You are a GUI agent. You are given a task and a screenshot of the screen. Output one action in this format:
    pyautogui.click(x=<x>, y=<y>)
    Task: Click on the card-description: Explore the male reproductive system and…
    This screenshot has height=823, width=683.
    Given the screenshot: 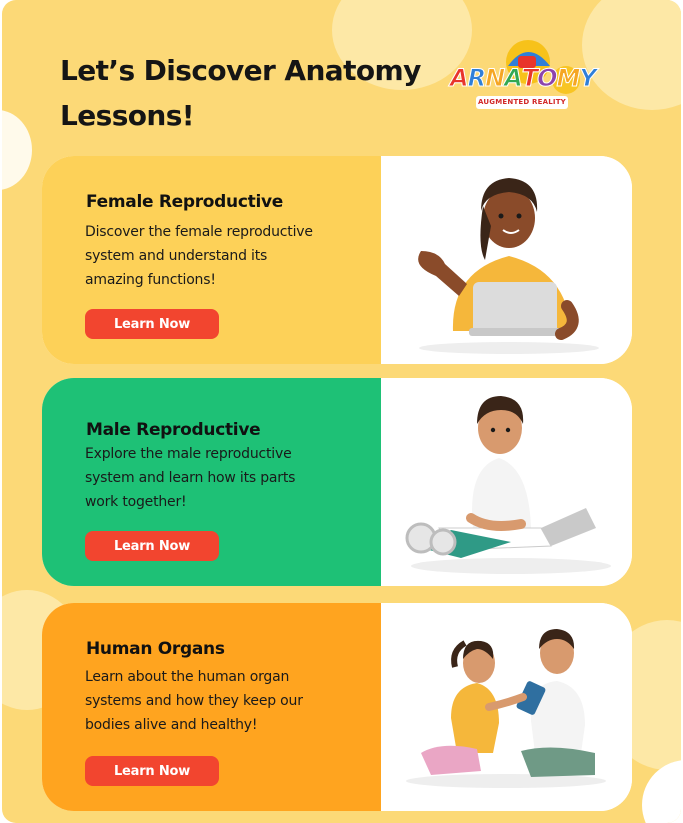 What is the action you would take?
    pyautogui.click(x=225, y=478)
    